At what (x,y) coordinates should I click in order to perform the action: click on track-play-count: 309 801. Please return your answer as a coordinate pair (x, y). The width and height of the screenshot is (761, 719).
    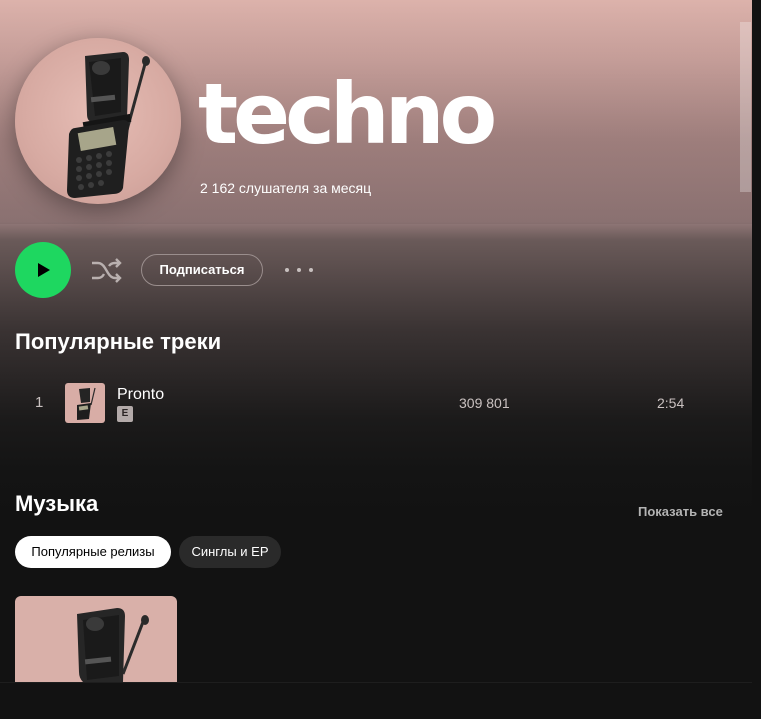
    Looking at the image, I should click on (484, 403).